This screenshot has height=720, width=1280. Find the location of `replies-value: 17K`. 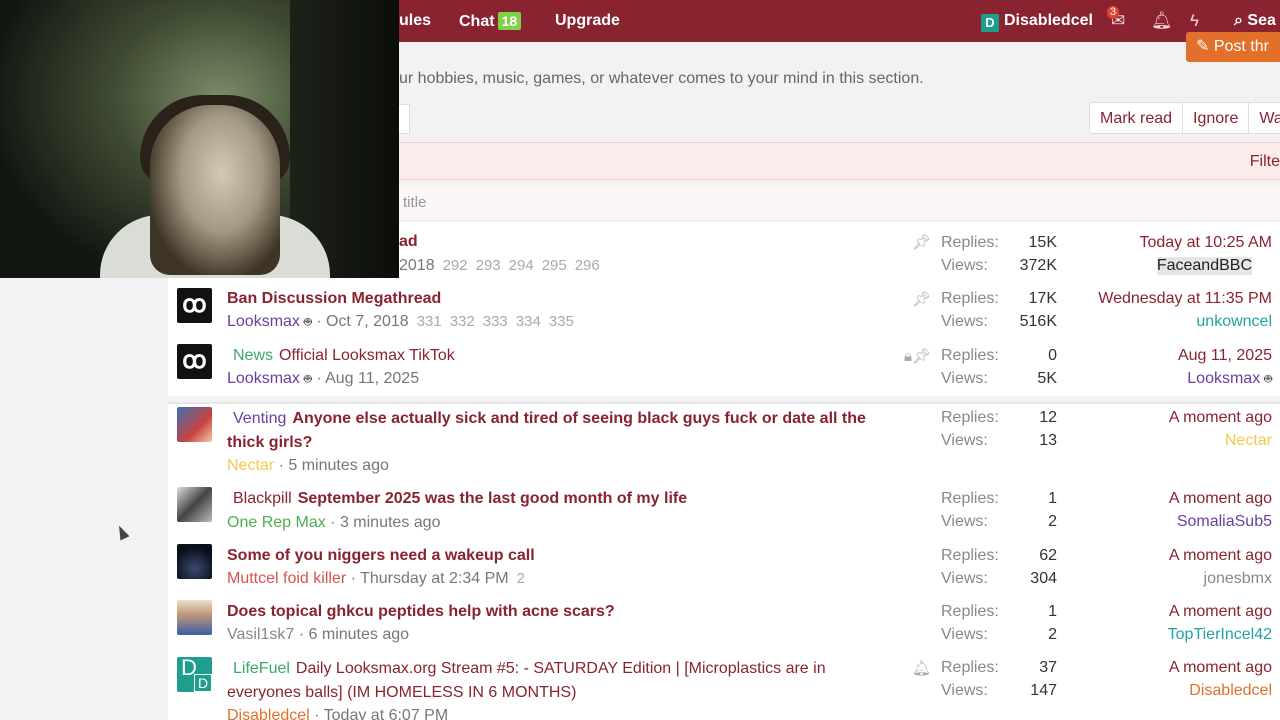

replies-value: 17K is located at coordinates (1042, 298).